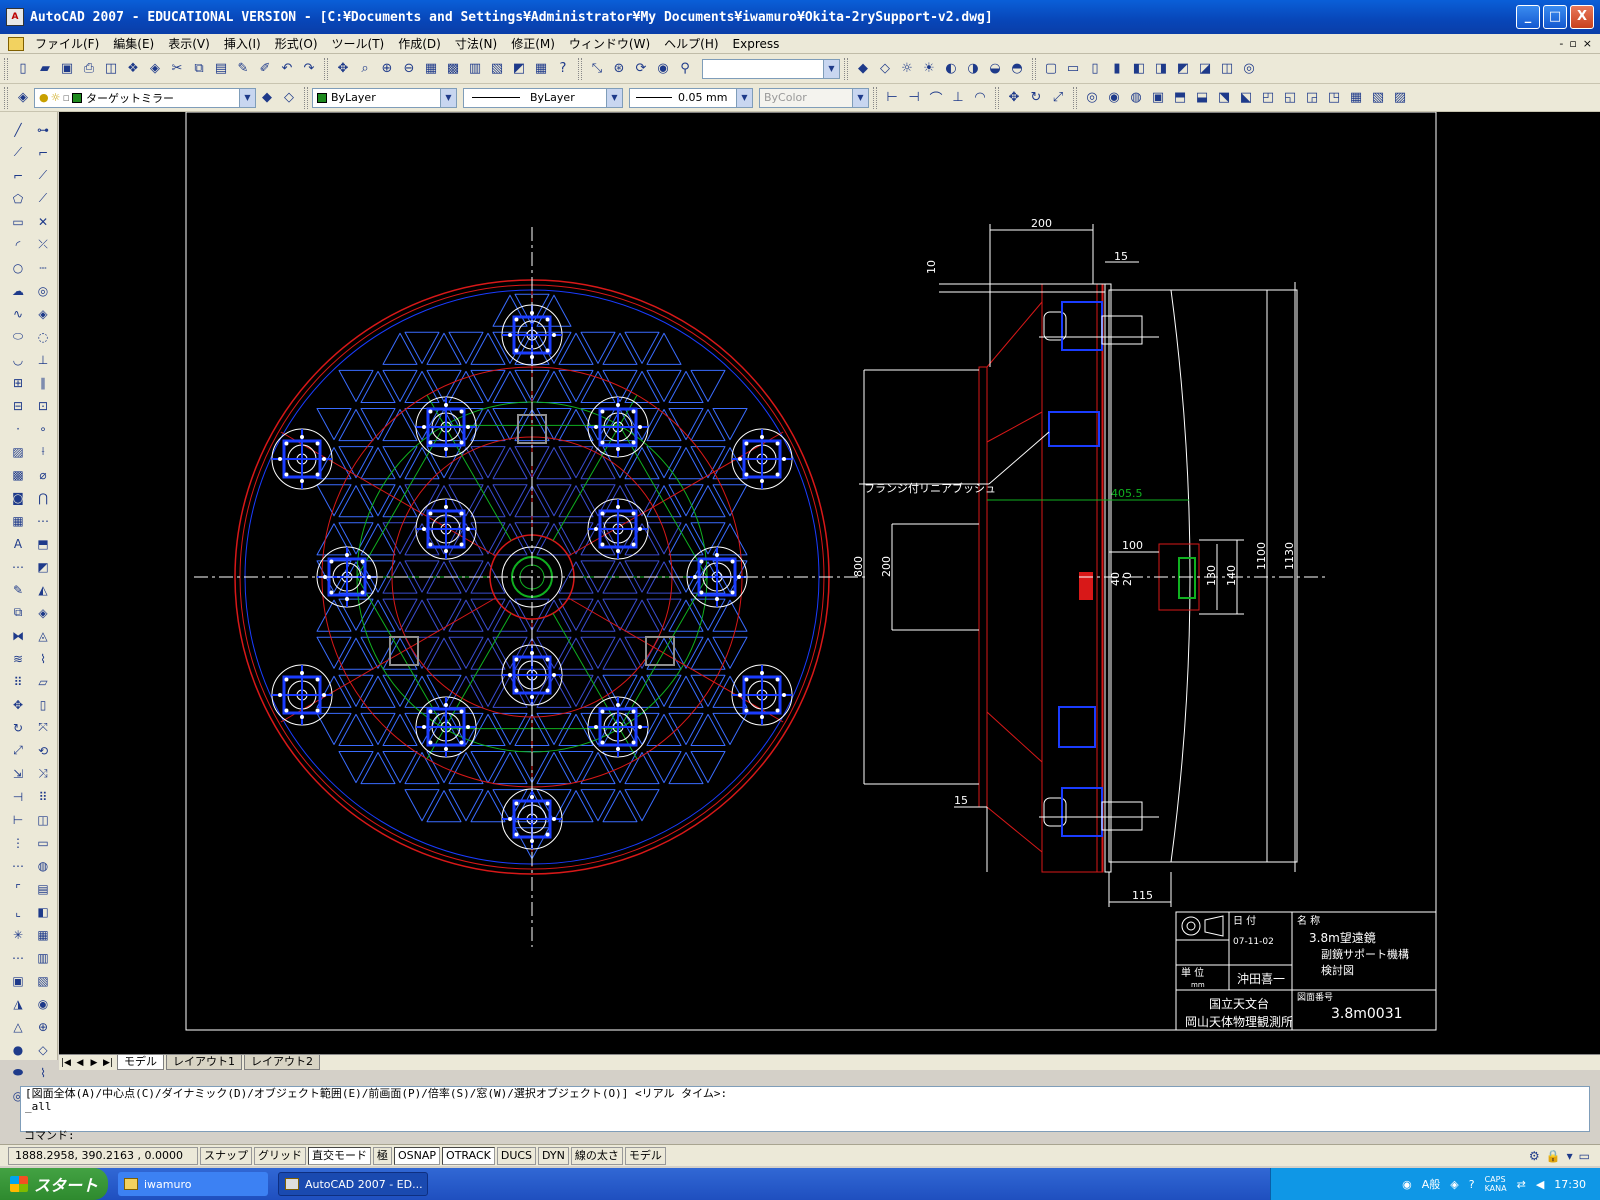 This screenshot has width=1600, height=1200. I want to click on paste-icon: ▤, so click(221, 69).